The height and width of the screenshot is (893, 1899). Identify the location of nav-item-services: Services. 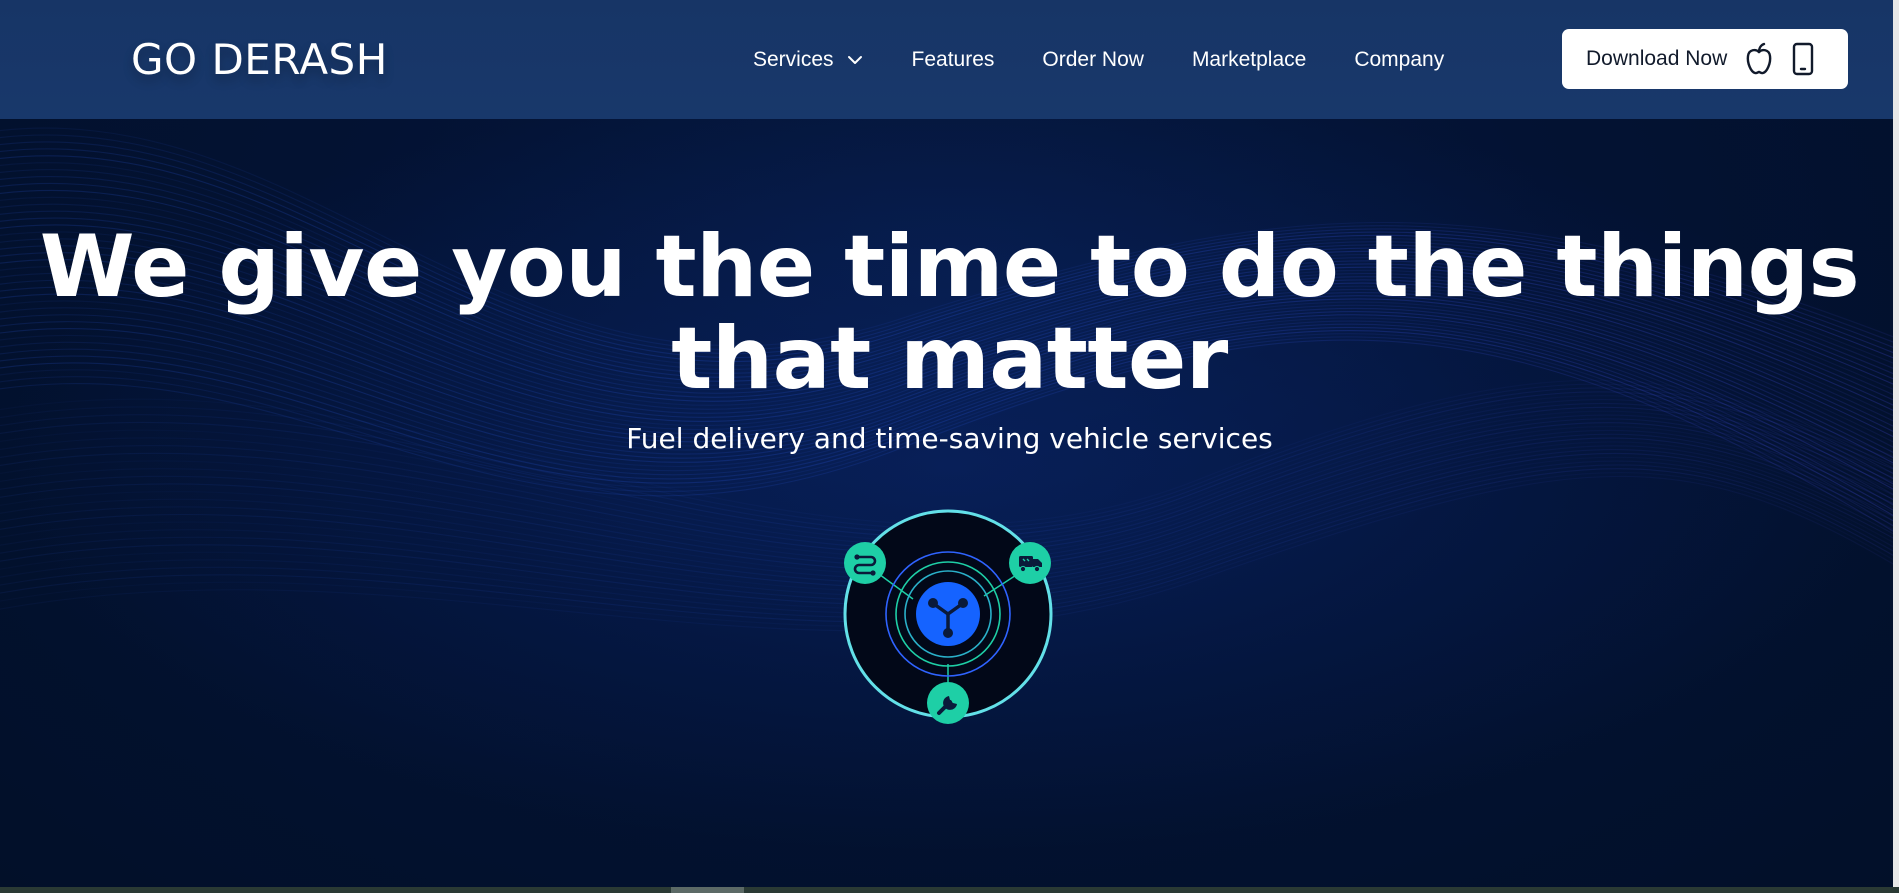
(808, 60).